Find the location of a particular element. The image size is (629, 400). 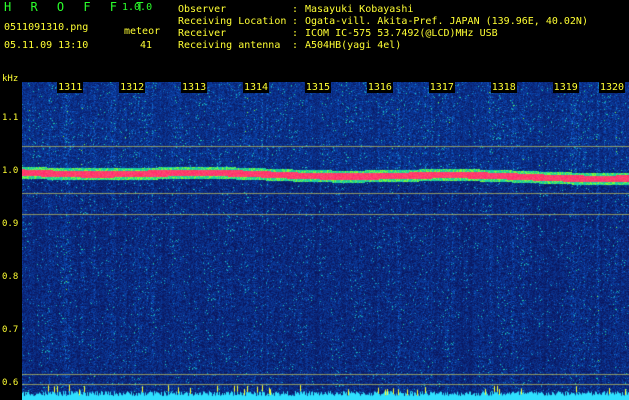

x-tick-label: 1318 is located at coordinates (503, 87).